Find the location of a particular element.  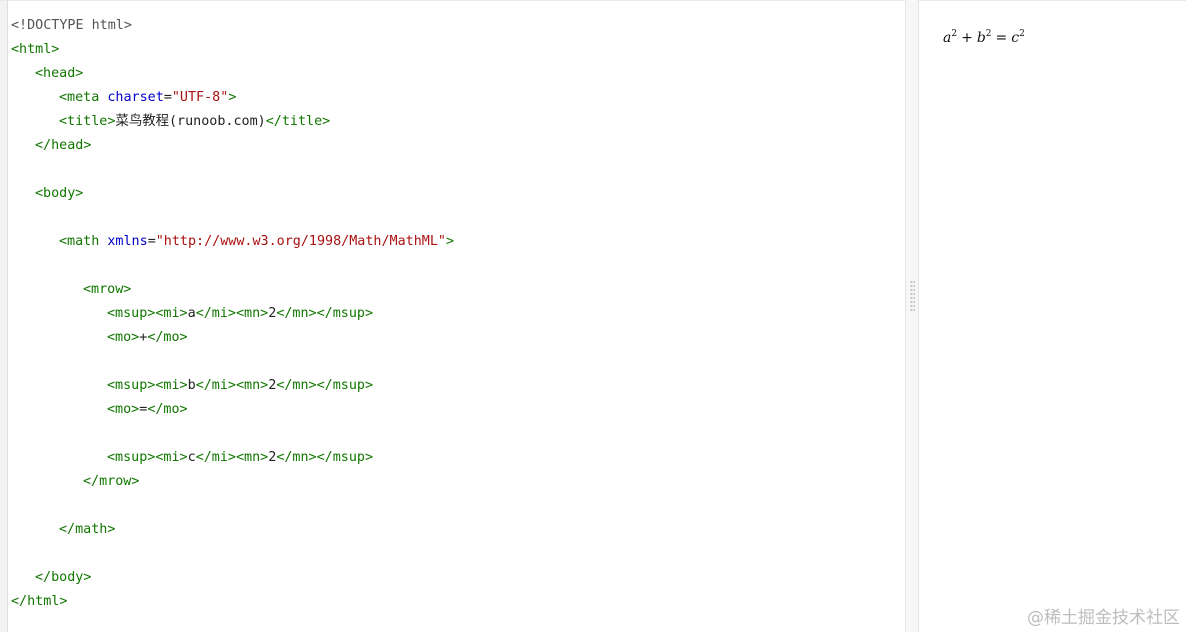

code-token: </body> is located at coordinates (63, 577).